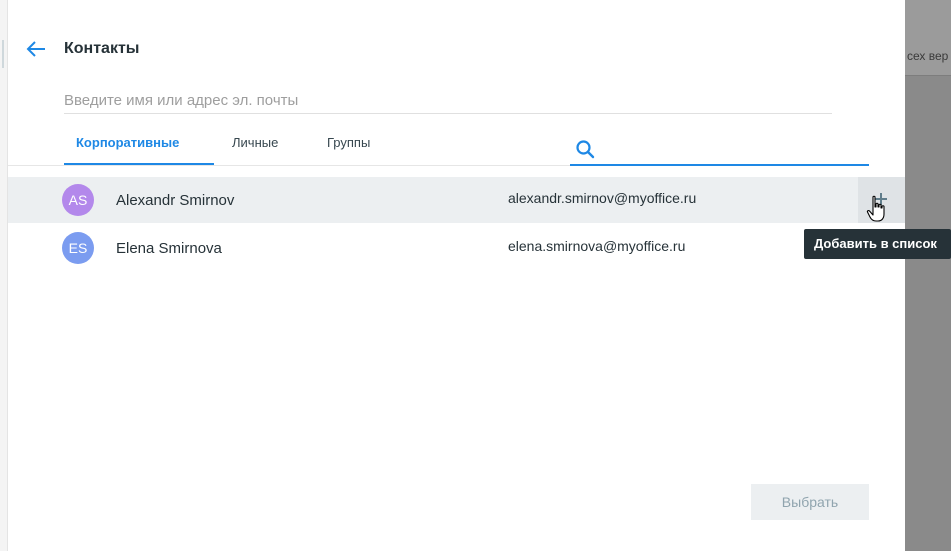 The height and width of the screenshot is (551, 951). I want to click on contact-filter, so click(719, 150).